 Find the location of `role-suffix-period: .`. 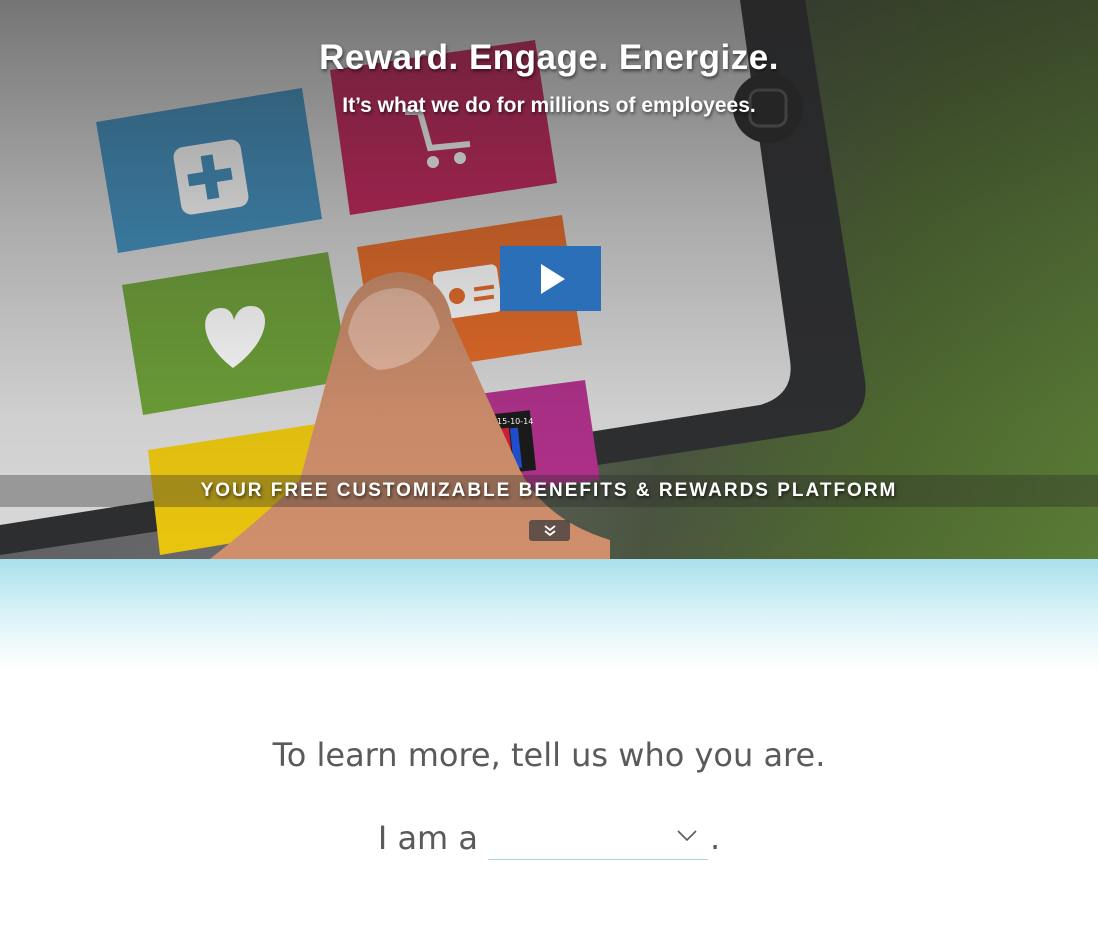

role-suffix-period: . is located at coordinates (715, 838).